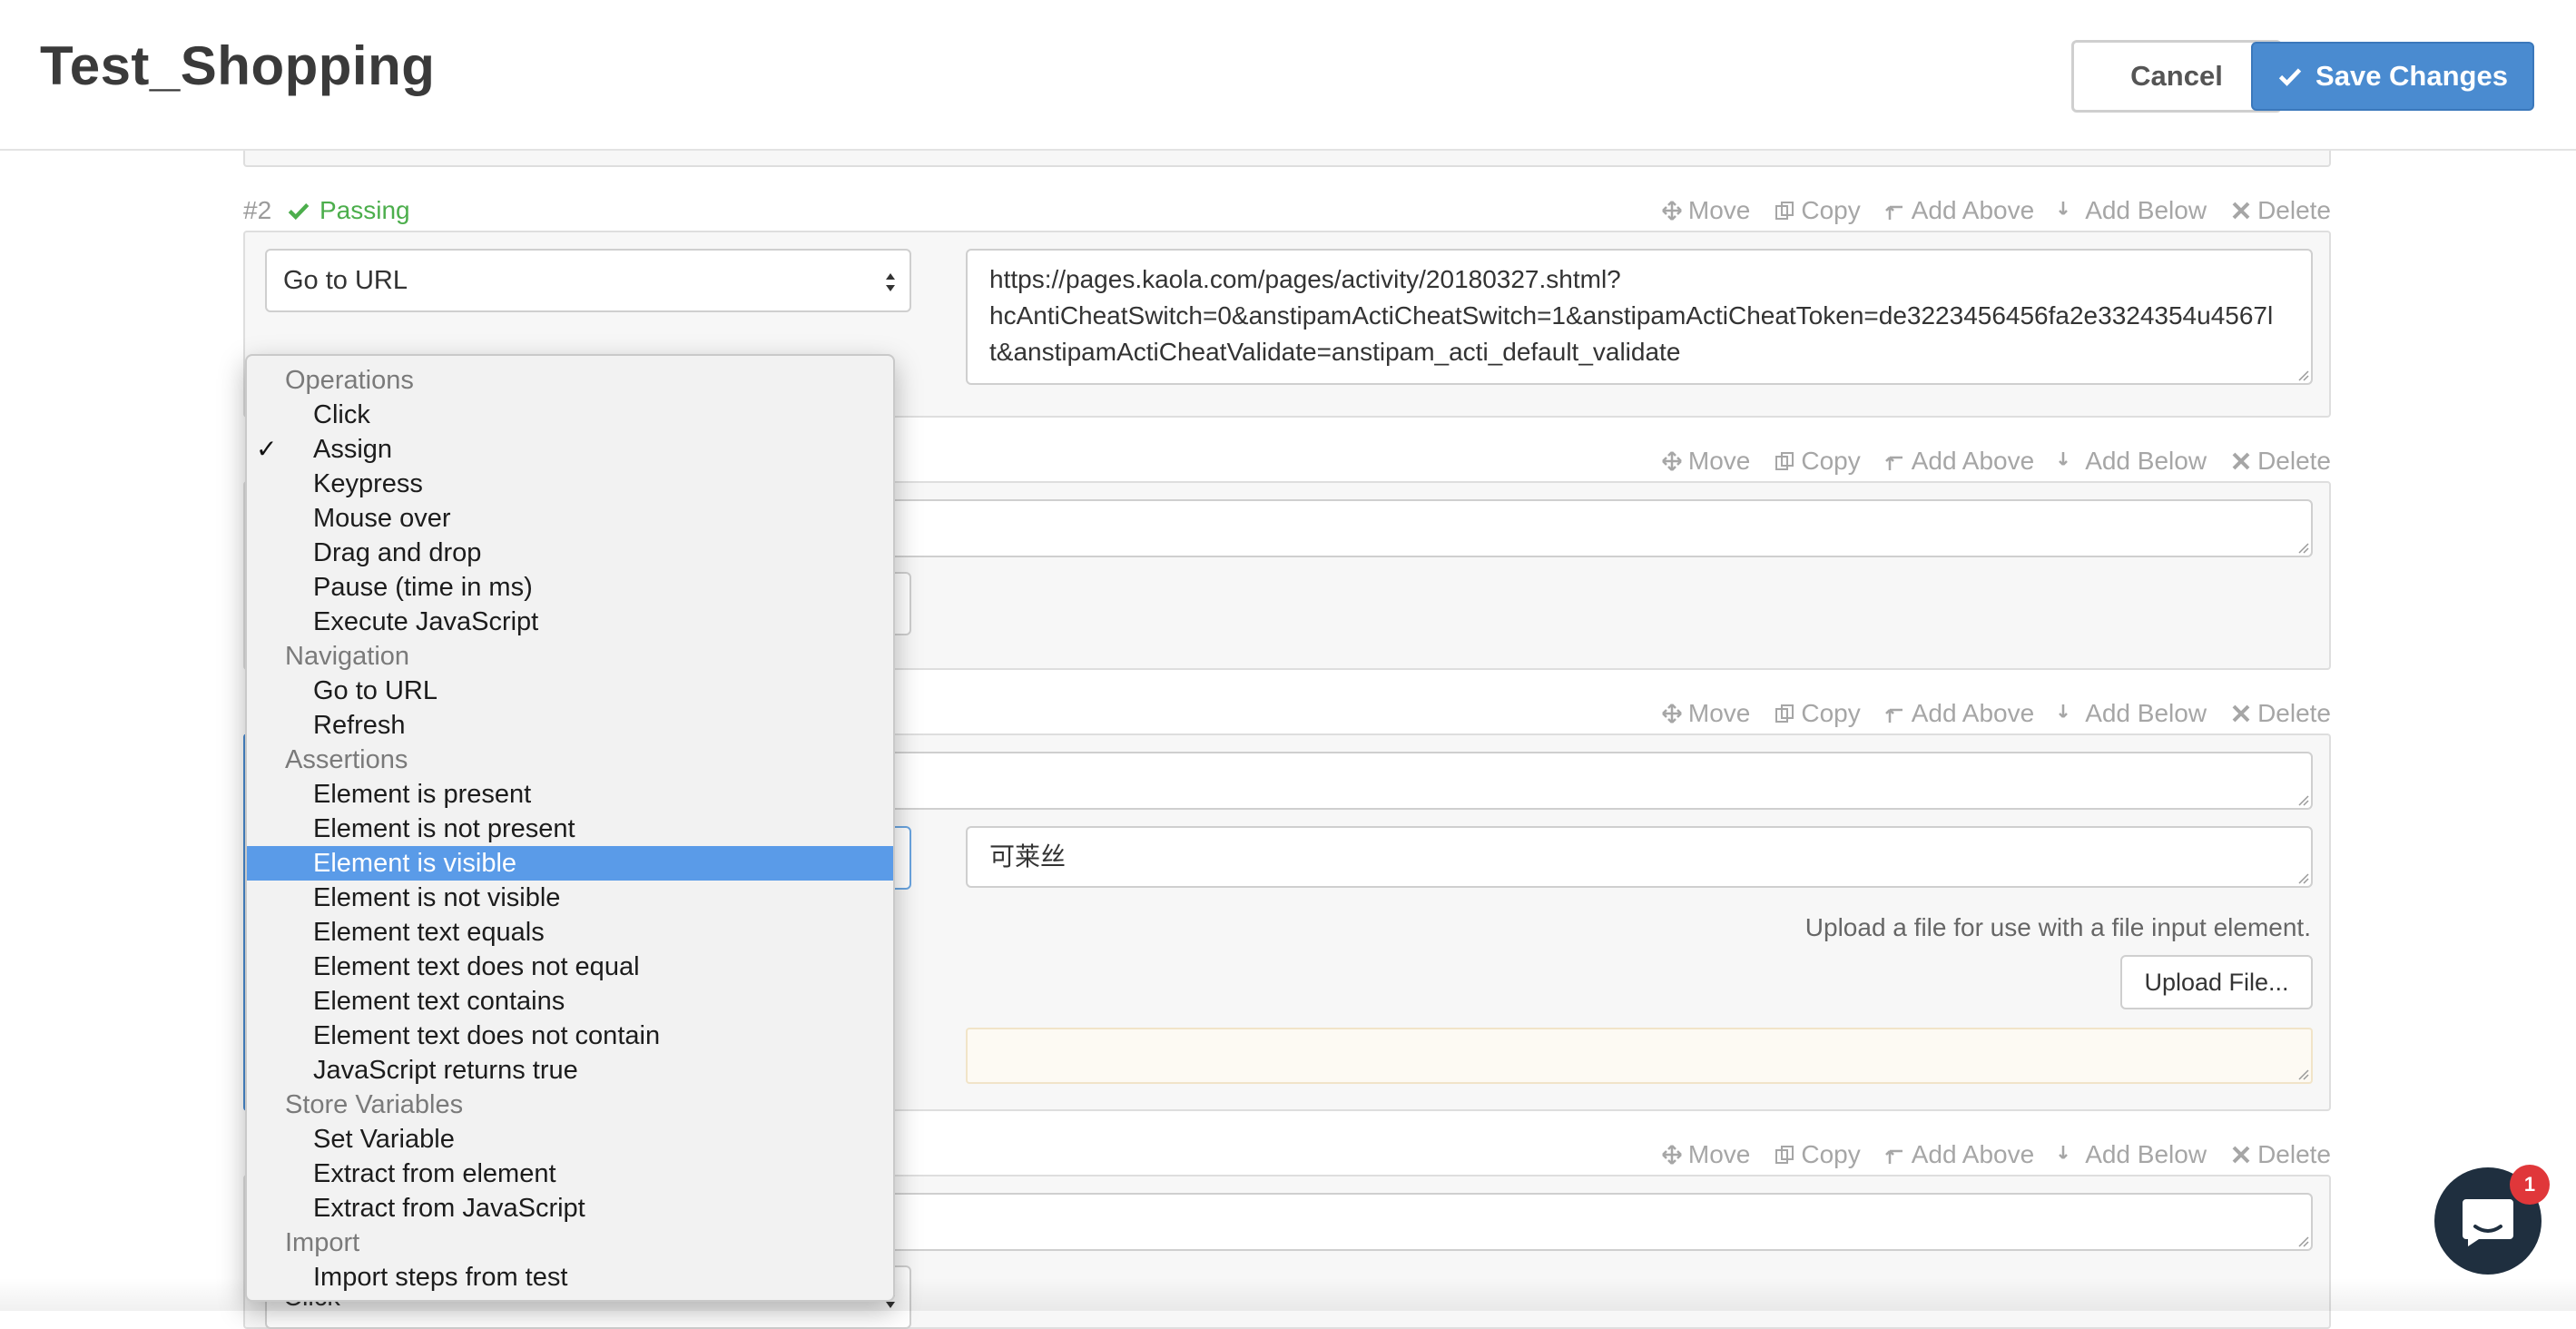  I want to click on dropdown-option: JavaScript returns true, so click(570, 1070).